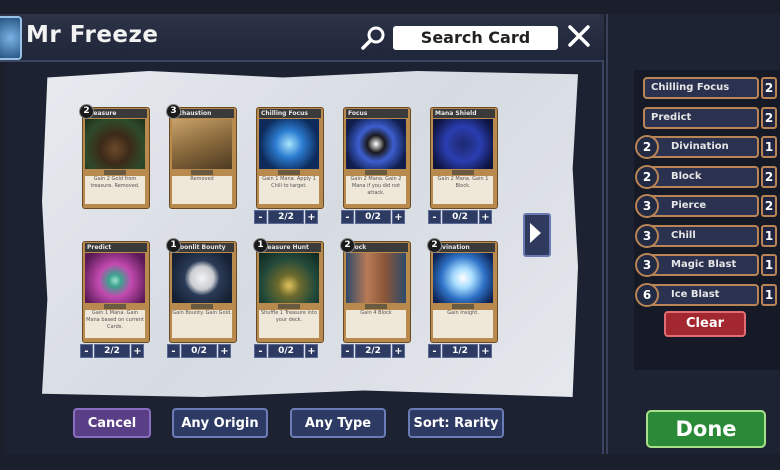 The height and width of the screenshot is (470, 780). I want to click on deck-list-item: Chilling Focus 2, so click(710, 88).